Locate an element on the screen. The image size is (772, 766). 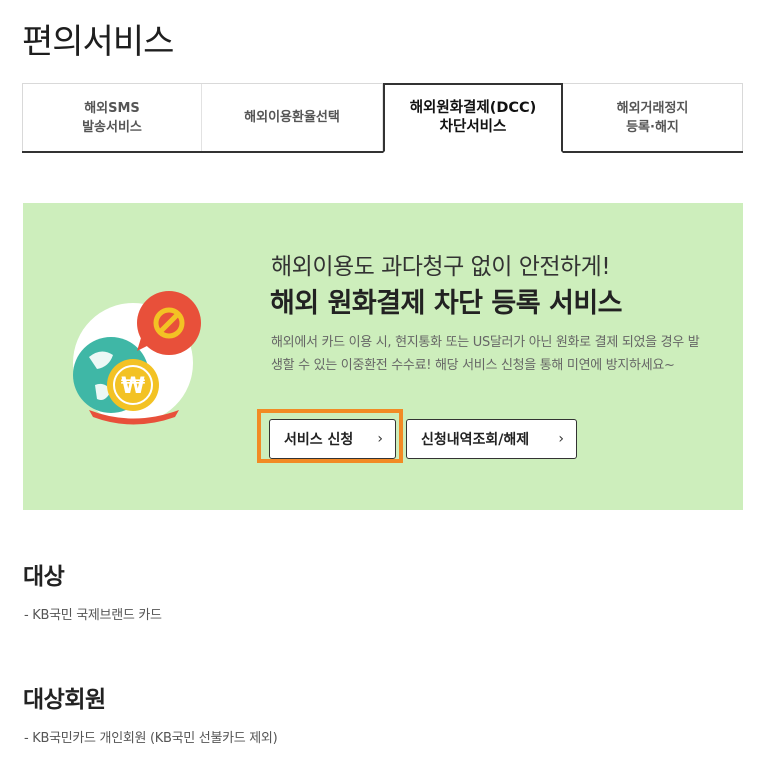
tab-exchange-rate: 해외이용환율선택 is located at coordinates (292, 117).